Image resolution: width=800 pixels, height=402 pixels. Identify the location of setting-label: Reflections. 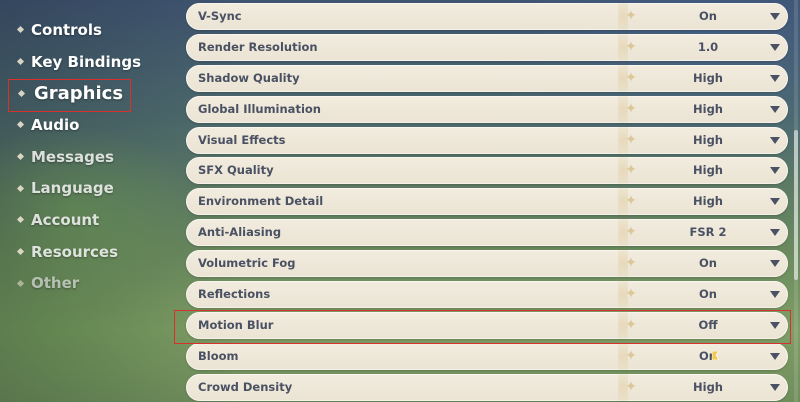
(234, 294).